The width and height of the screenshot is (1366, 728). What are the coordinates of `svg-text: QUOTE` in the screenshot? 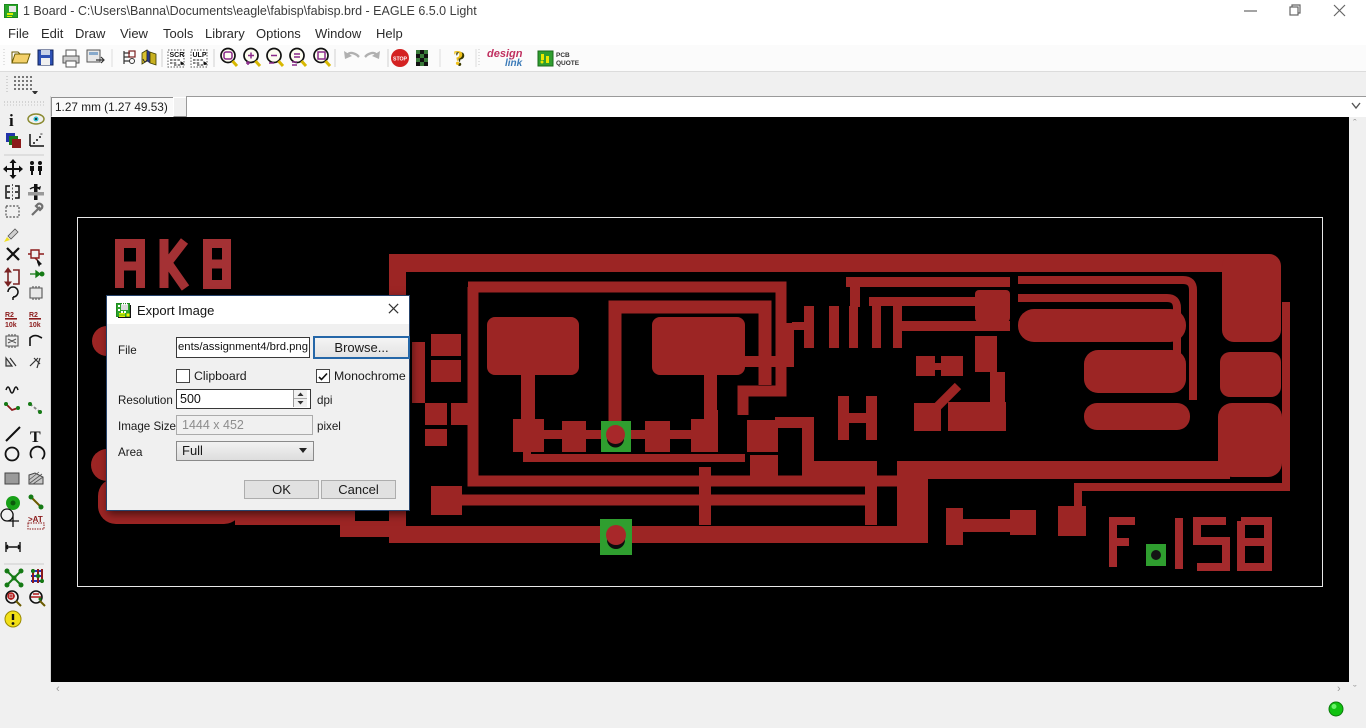 It's located at (568, 63).